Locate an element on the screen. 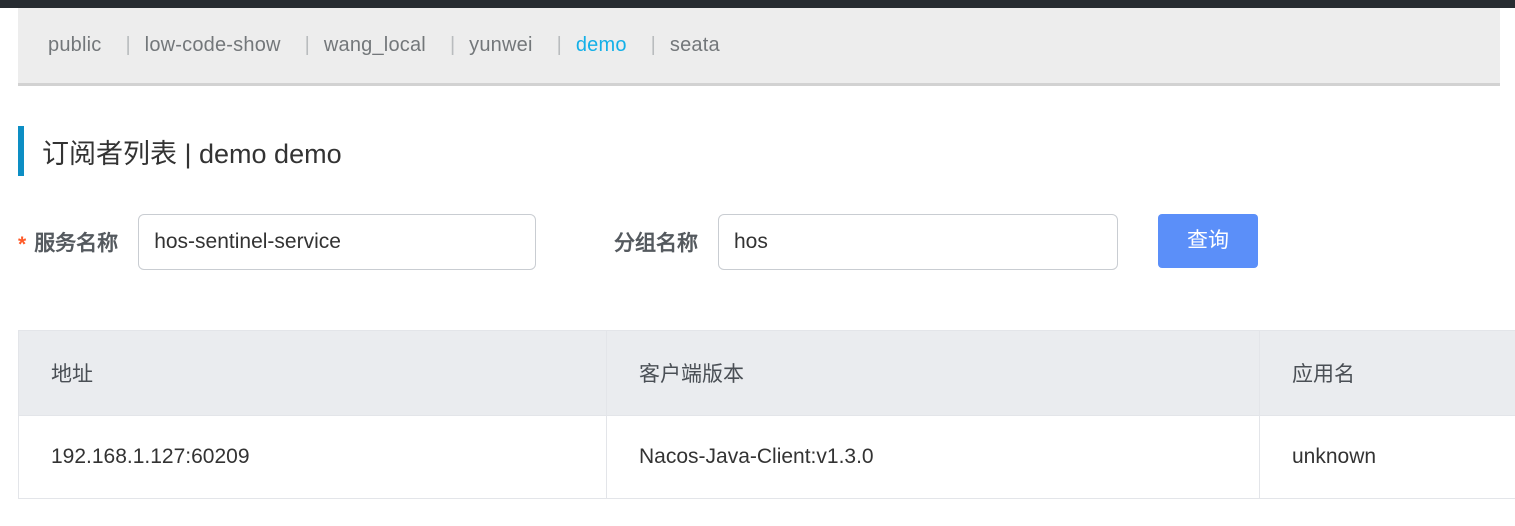  required-asterisk-icon: * is located at coordinates (22, 244).